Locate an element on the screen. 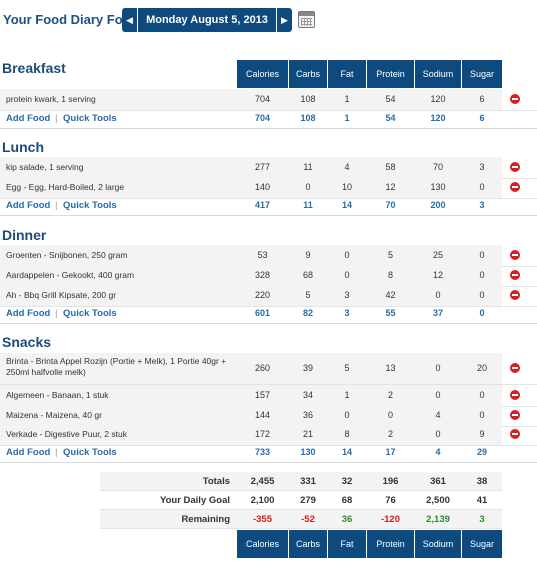  summary-totals-sugar: 38 is located at coordinates (482, 481).